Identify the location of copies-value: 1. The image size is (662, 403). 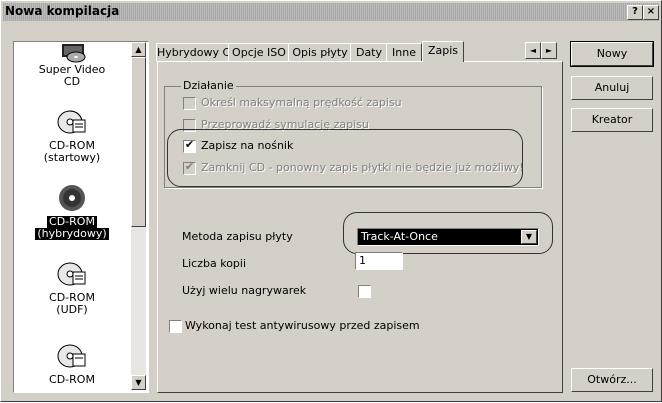
(362, 260).